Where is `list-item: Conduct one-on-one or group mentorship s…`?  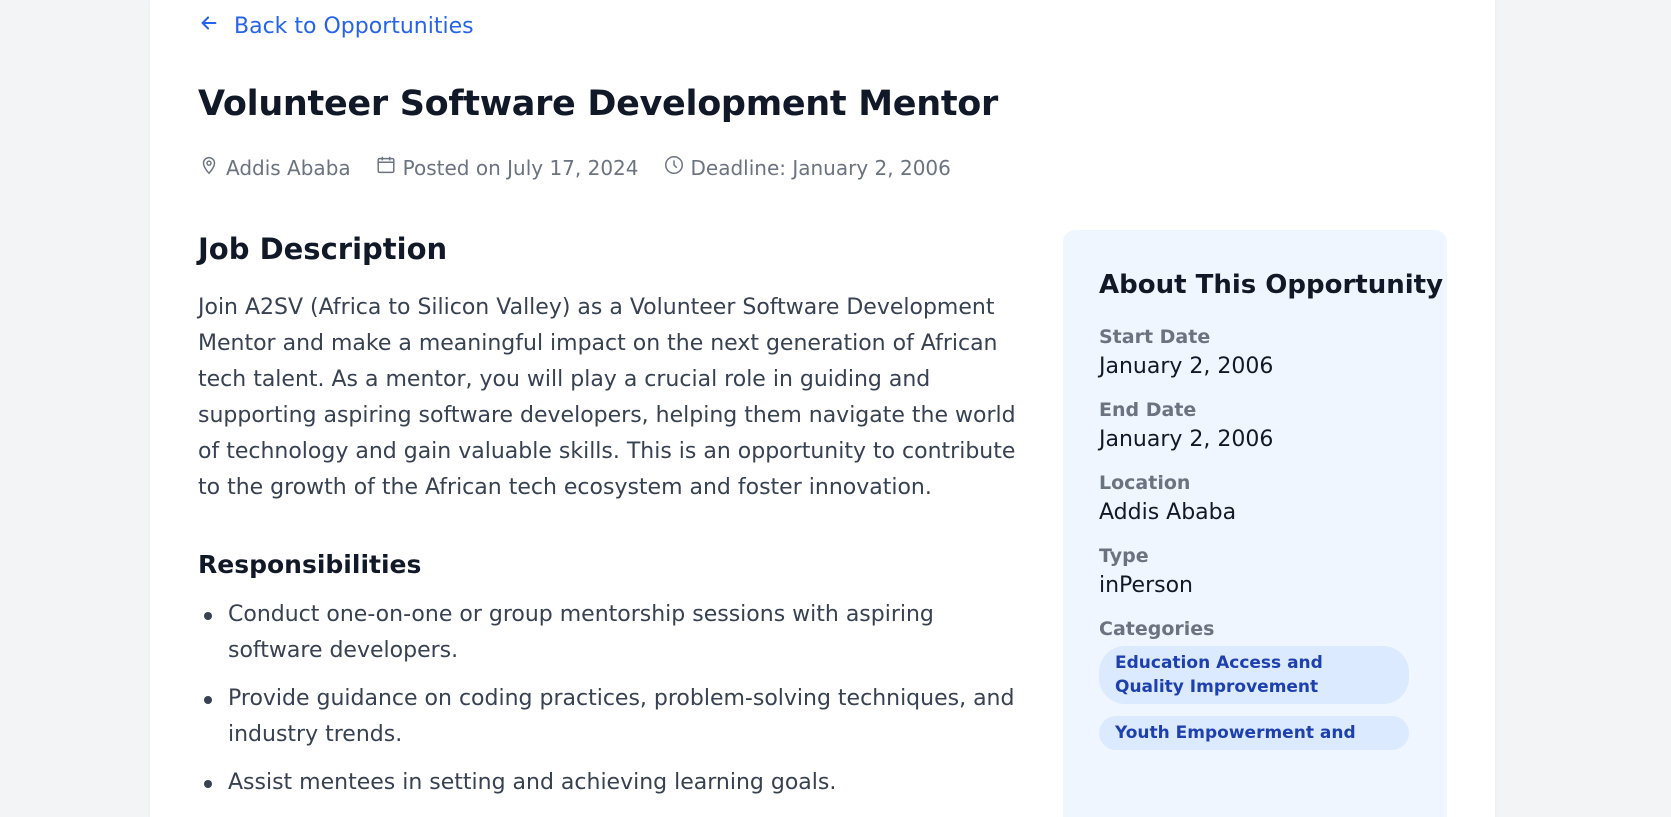 list-item: Conduct one-on-one or group mentorship s… is located at coordinates (608, 633).